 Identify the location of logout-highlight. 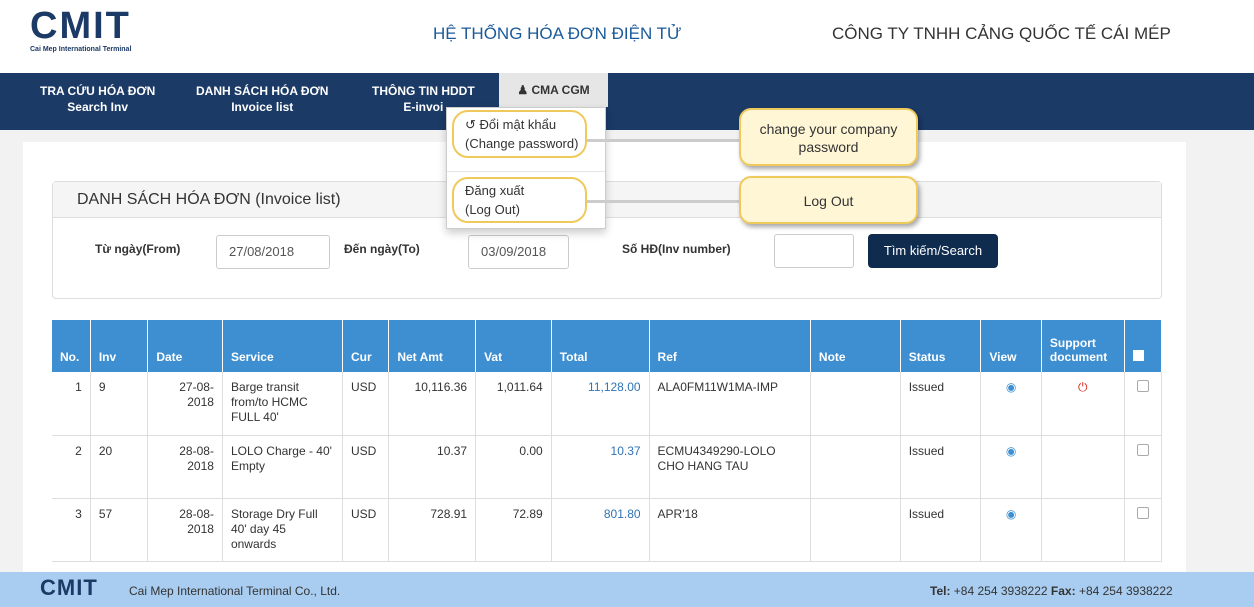
(519, 200).